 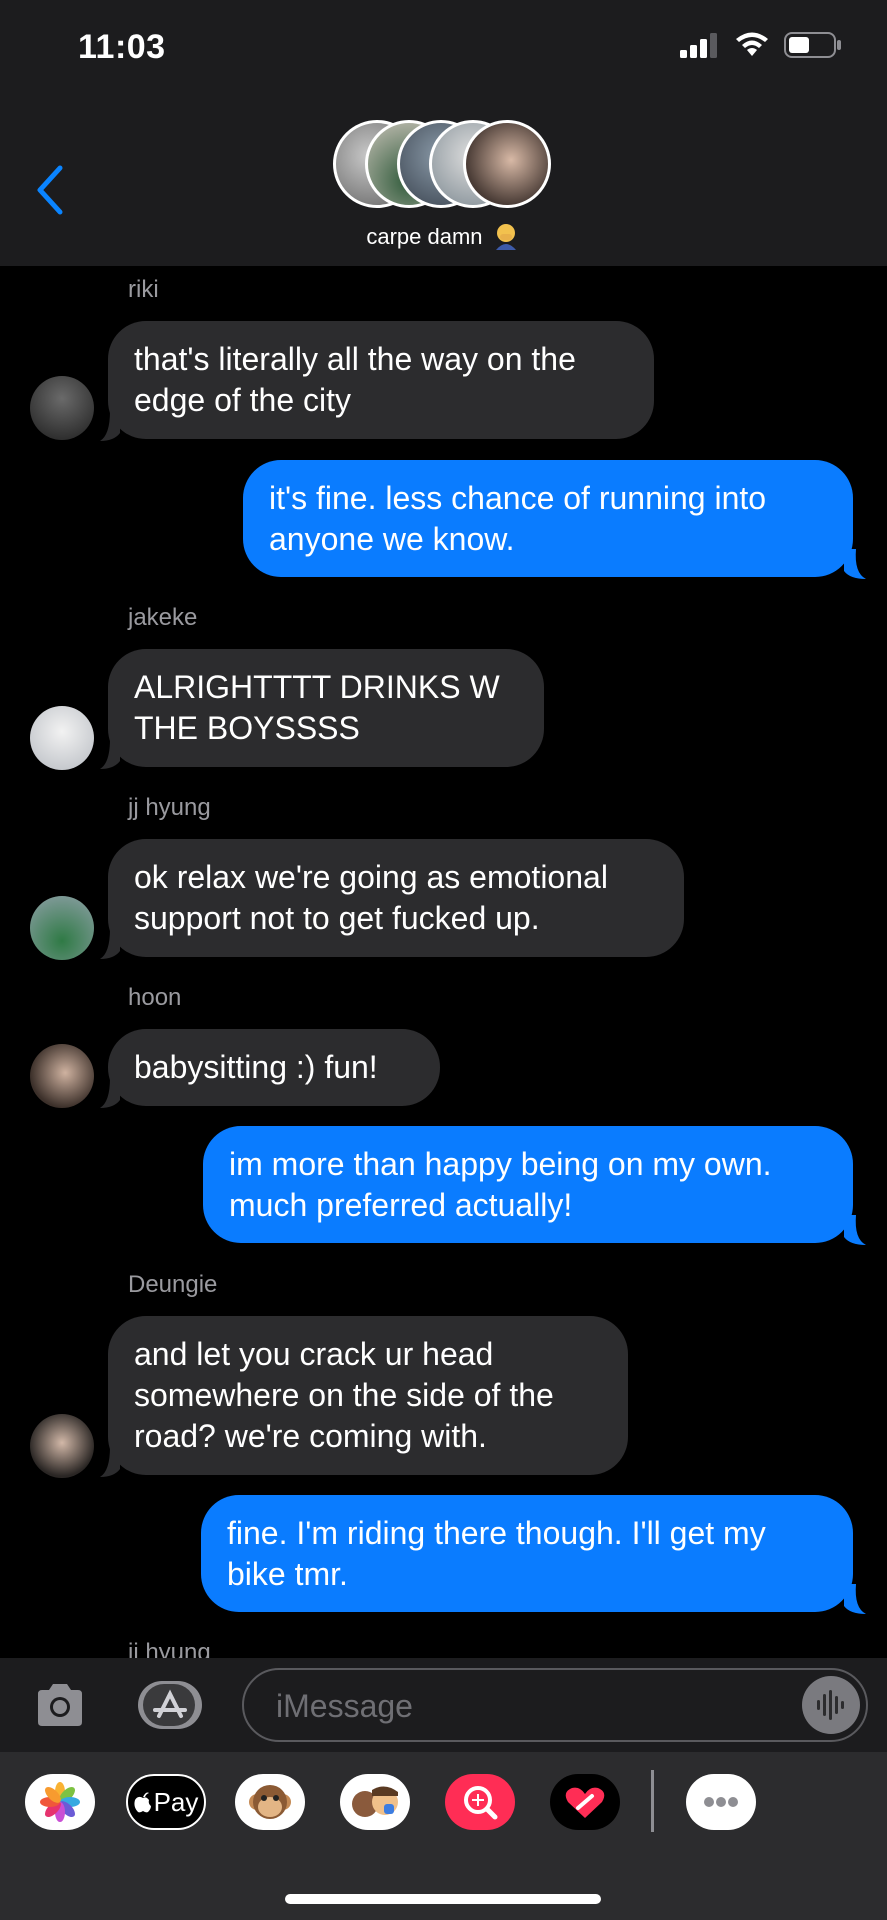 I want to click on sender-name: riki, so click(x=143, y=289).